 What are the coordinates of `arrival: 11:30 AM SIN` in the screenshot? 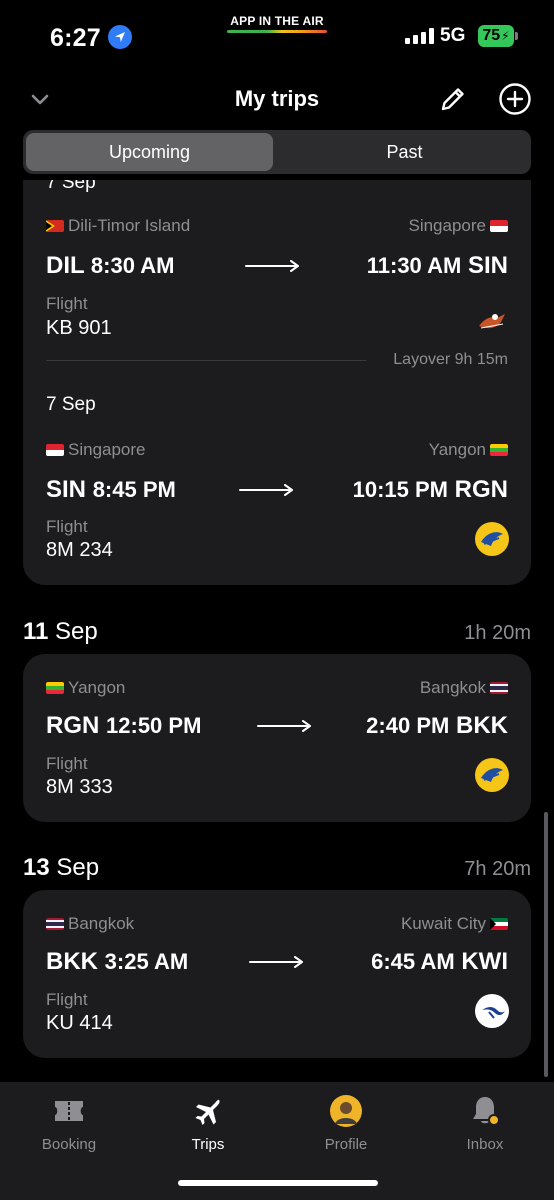 It's located at (437, 266).